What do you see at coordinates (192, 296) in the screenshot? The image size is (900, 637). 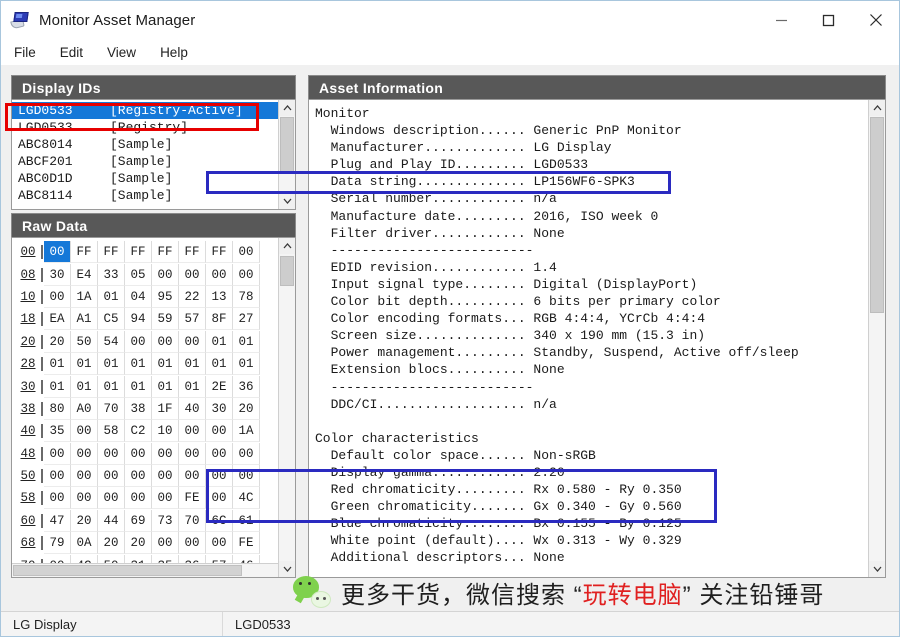 I see `hex-cell: 22` at bounding box center [192, 296].